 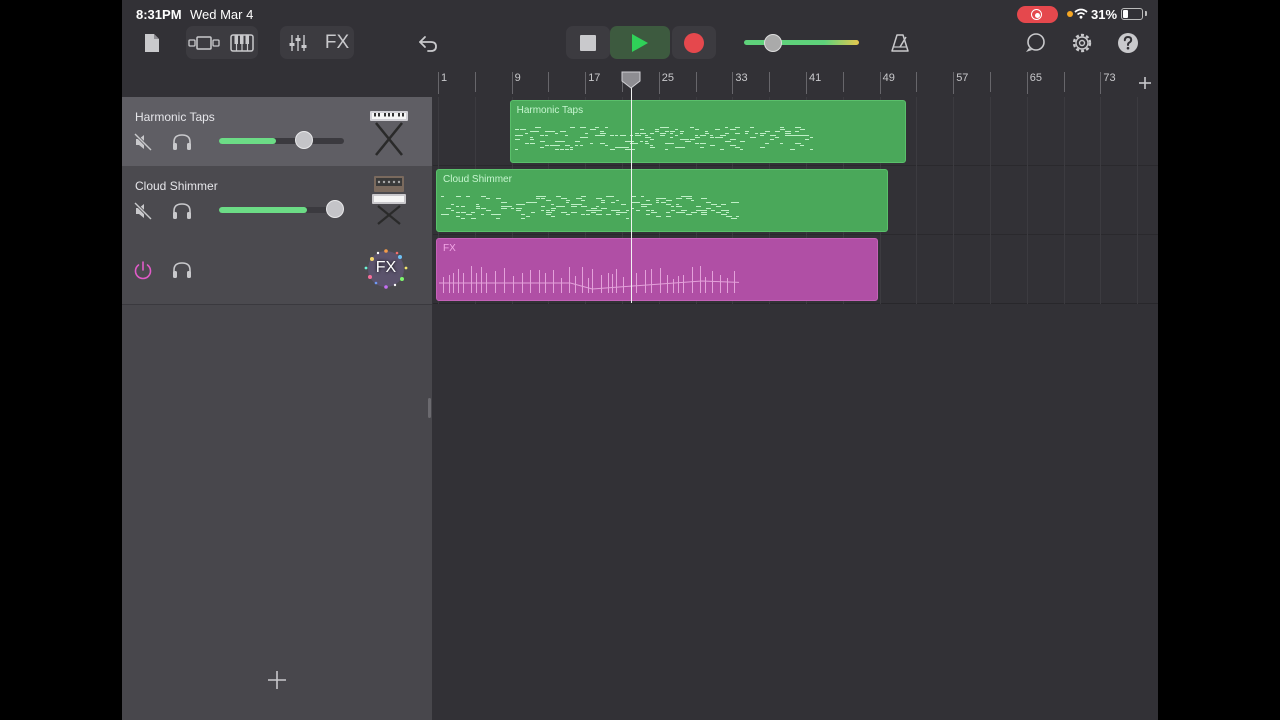 What do you see at coordinates (444, 78) in the screenshot?
I see `ruler-bar-label: 1` at bounding box center [444, 78].